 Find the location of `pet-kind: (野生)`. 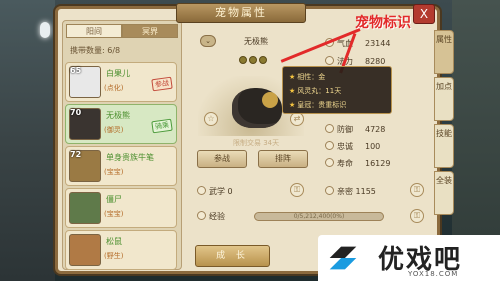

pet-kind: (野生) is located at coordinates (114, 256).